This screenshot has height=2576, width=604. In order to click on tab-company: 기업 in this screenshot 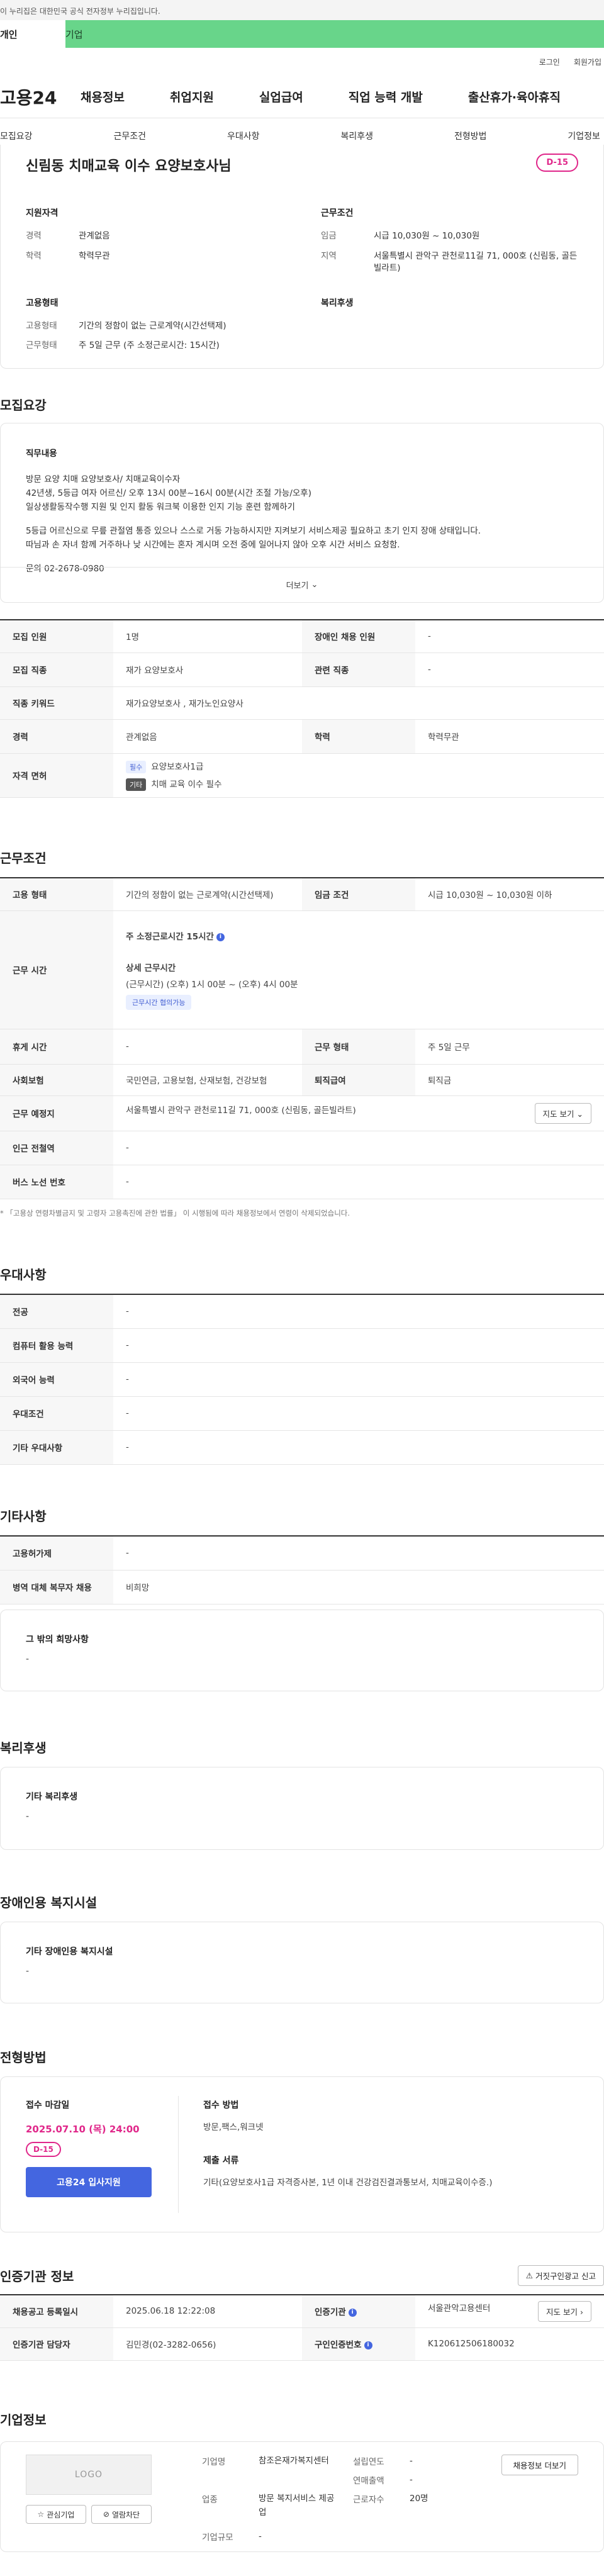, I will do `click(334, 34)`.